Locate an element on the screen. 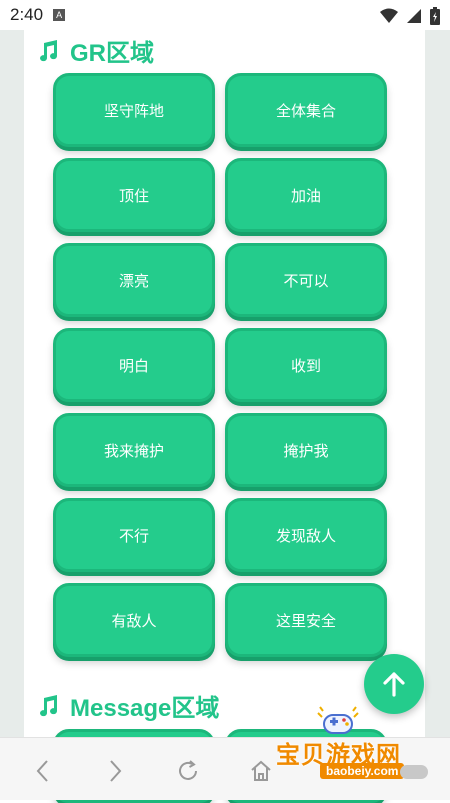  gr-button: 收到 is located at coordinates (306, 365).